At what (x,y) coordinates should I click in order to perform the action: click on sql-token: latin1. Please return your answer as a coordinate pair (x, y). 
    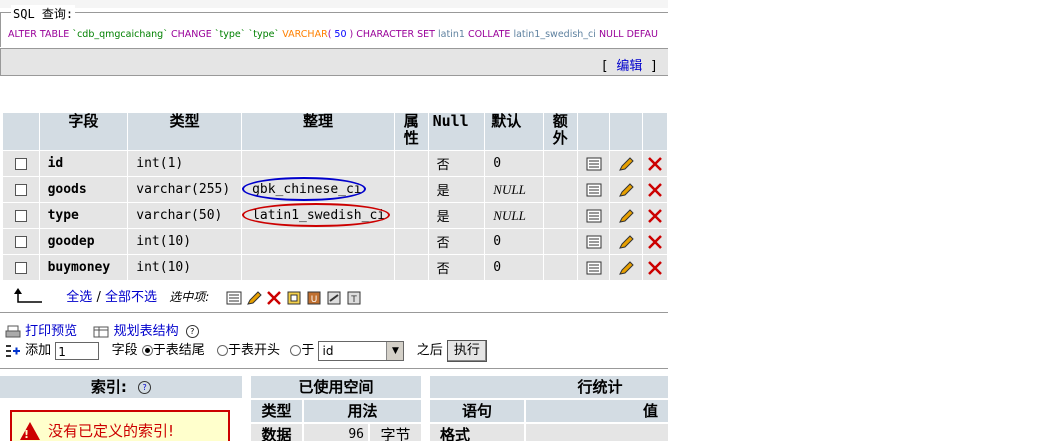
    Looking at the image, I should click on (453, 34).